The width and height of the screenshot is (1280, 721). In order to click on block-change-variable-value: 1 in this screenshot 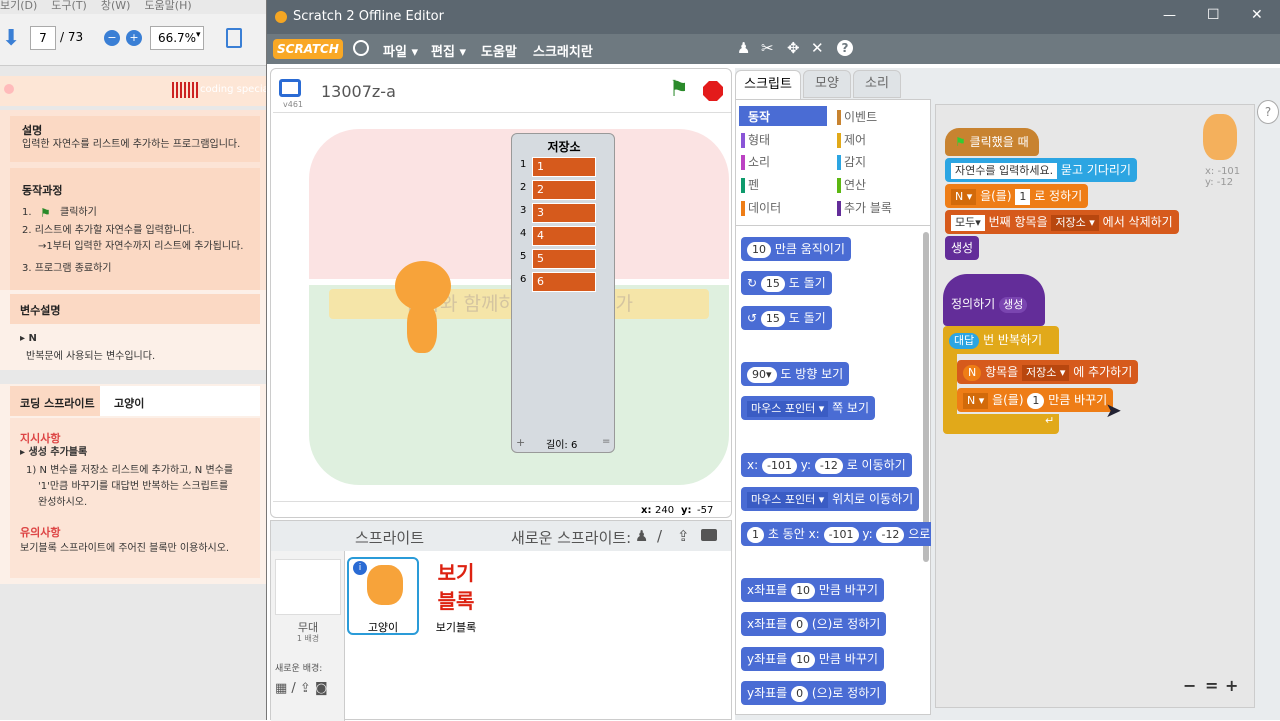, I will do `click(1036, 401)`.